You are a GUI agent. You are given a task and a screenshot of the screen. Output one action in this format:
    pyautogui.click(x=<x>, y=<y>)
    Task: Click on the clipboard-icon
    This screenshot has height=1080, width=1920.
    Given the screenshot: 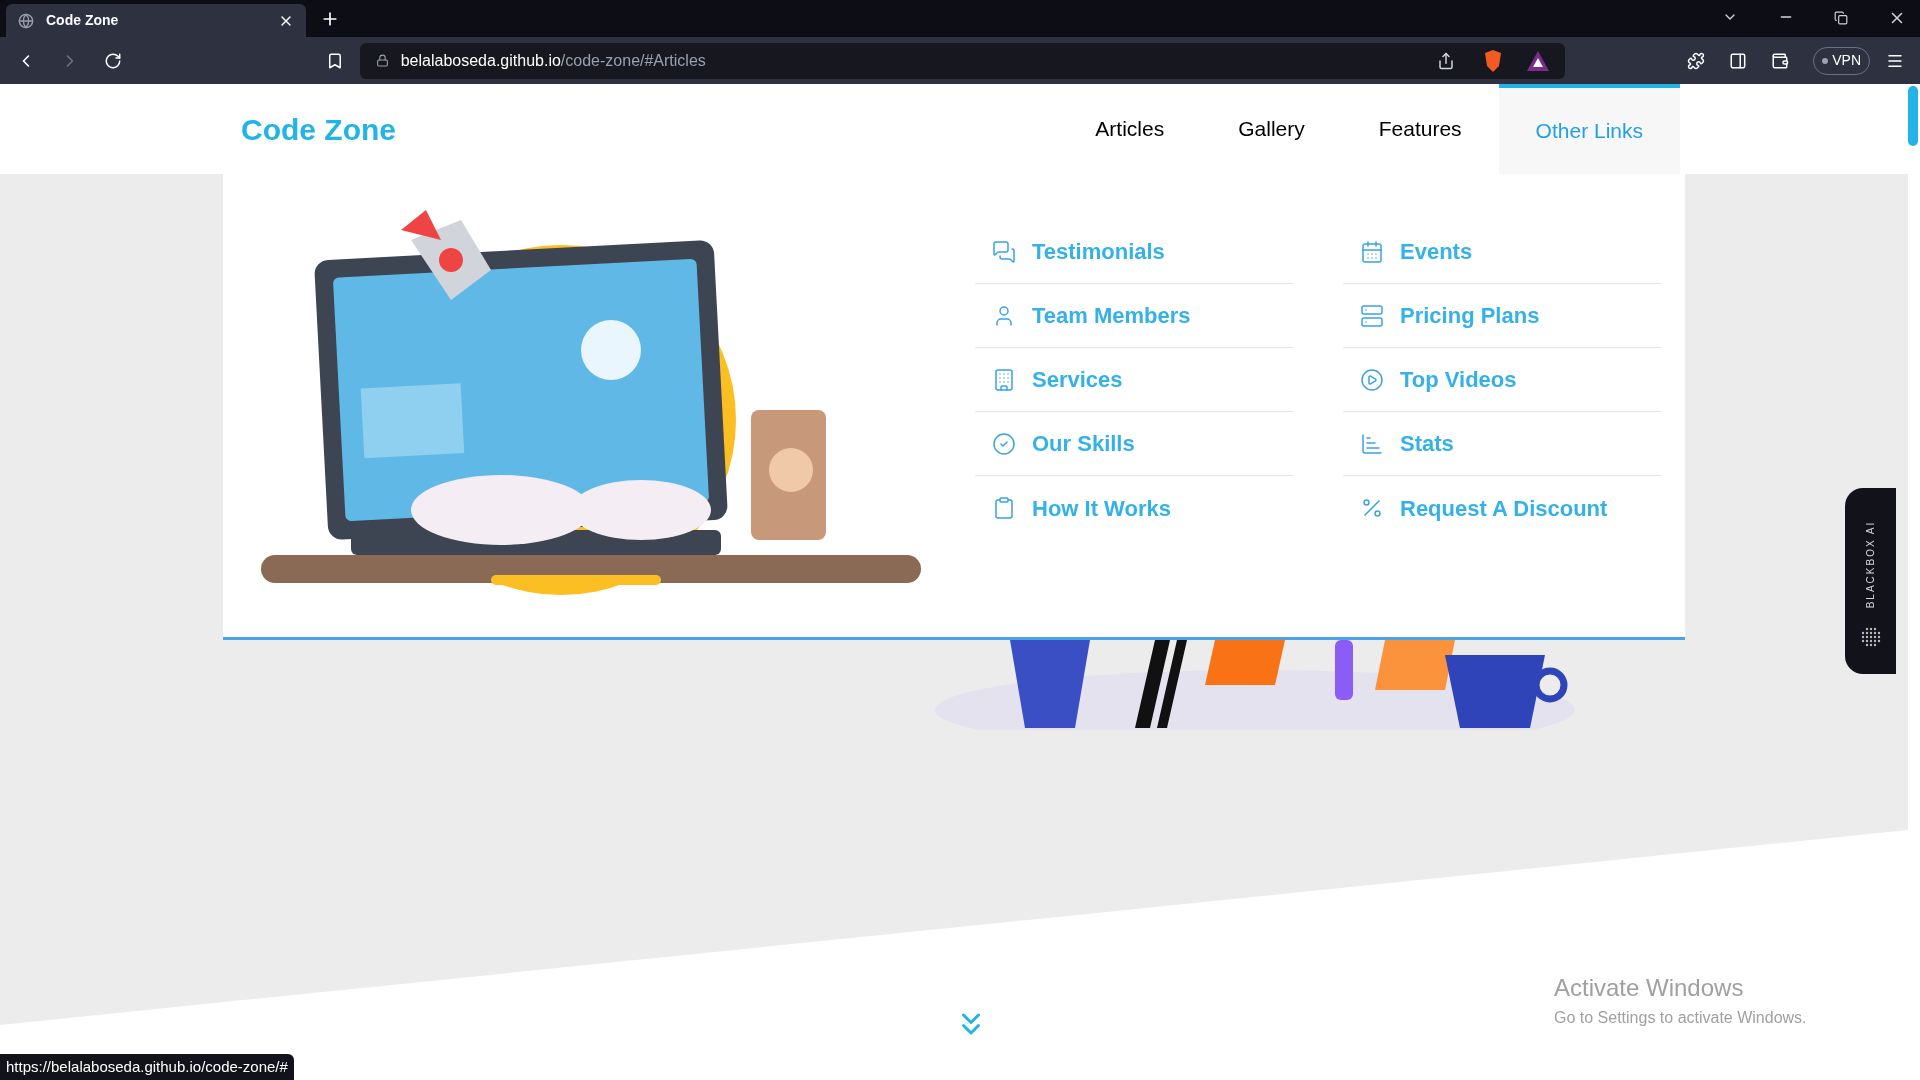 What is the action you would take?
    pyautogui.click(x=1004, y=508)
    